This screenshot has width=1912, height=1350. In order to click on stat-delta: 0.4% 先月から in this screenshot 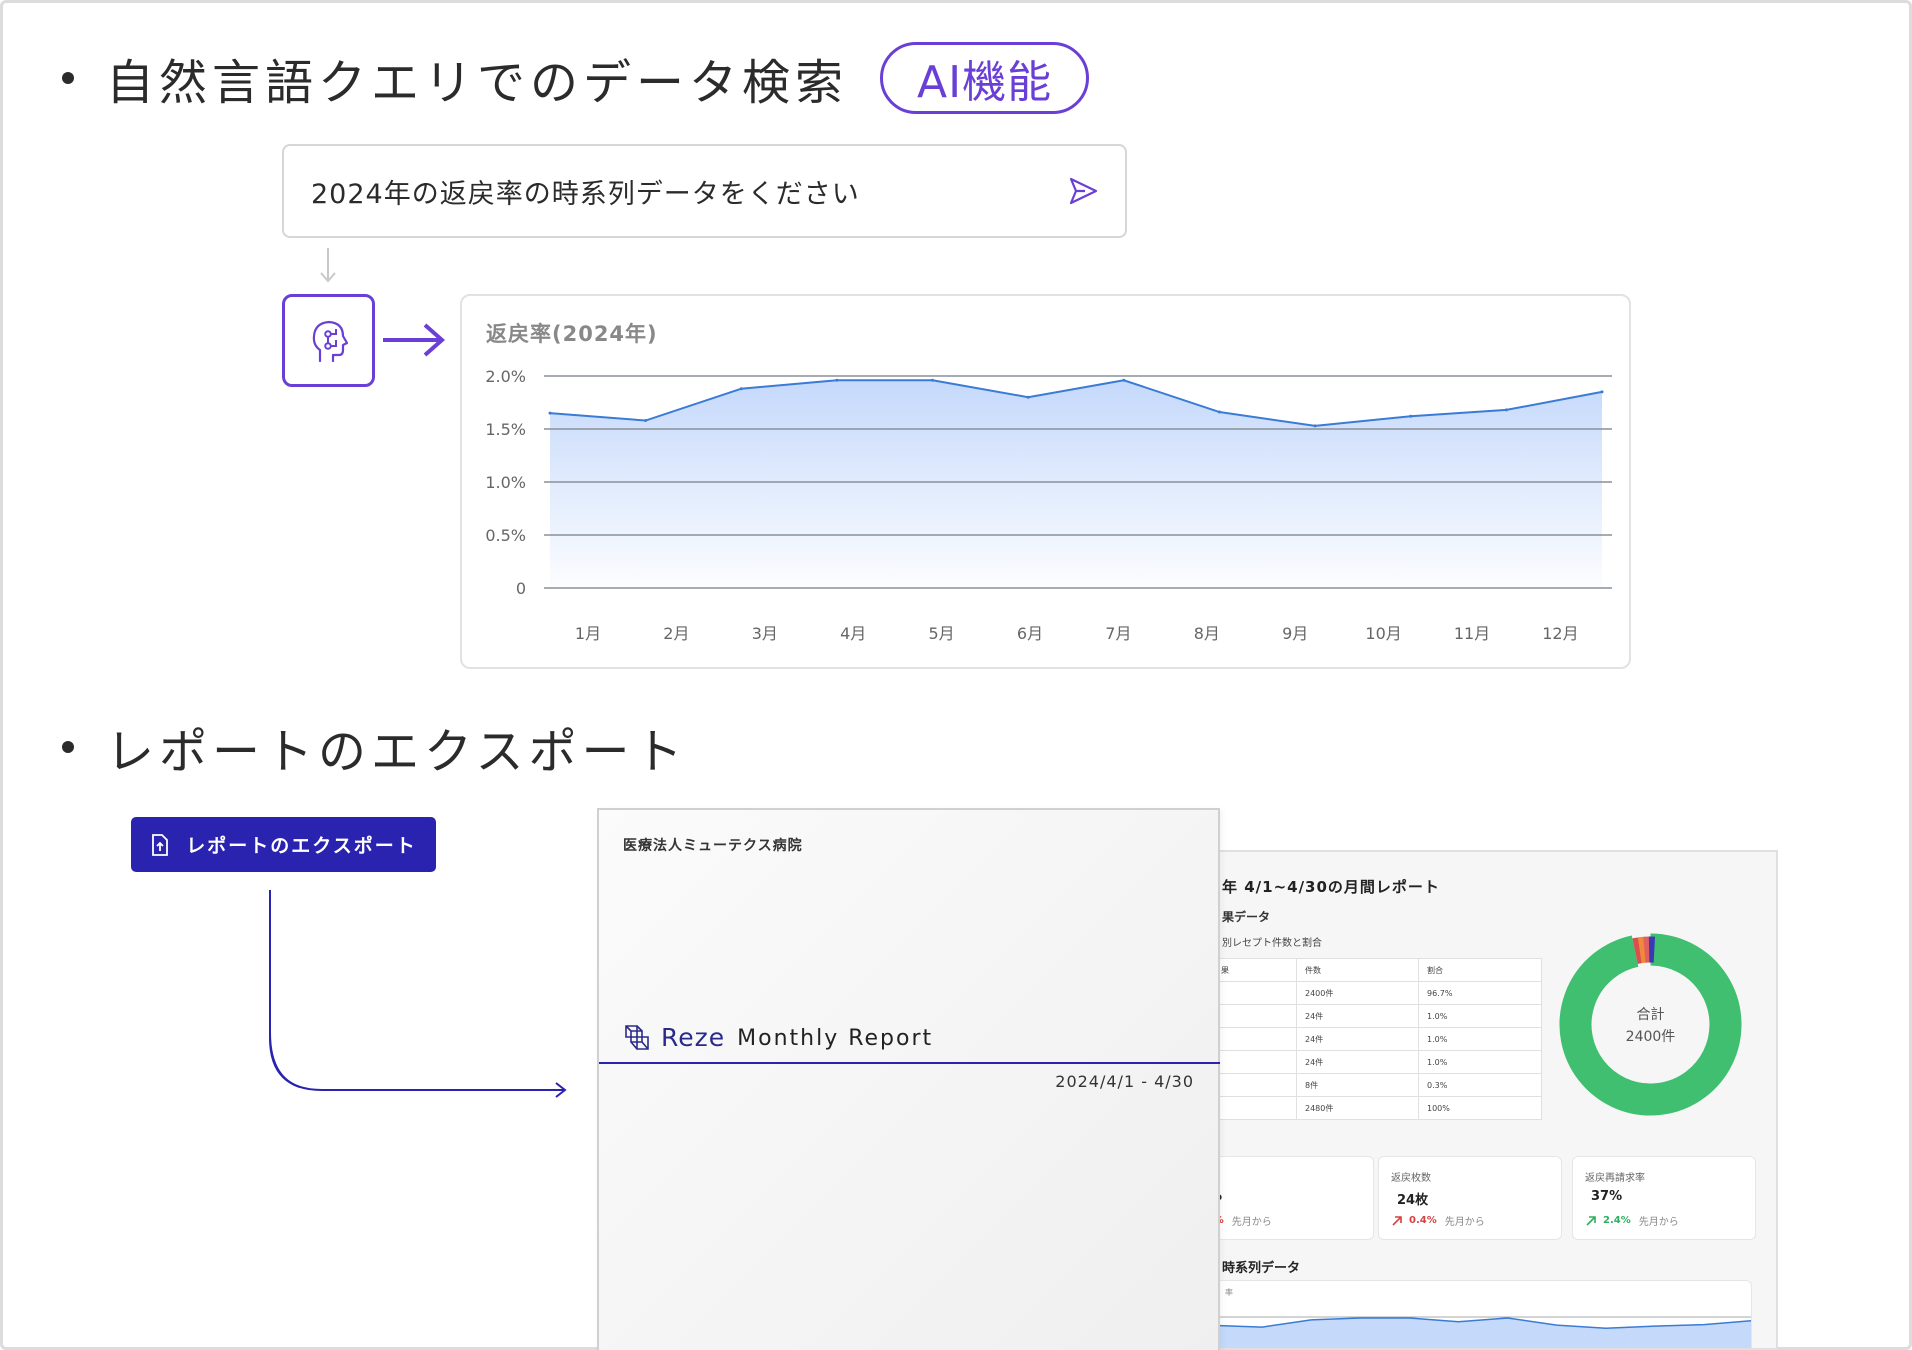, I will do `click(1438, 1220)`.